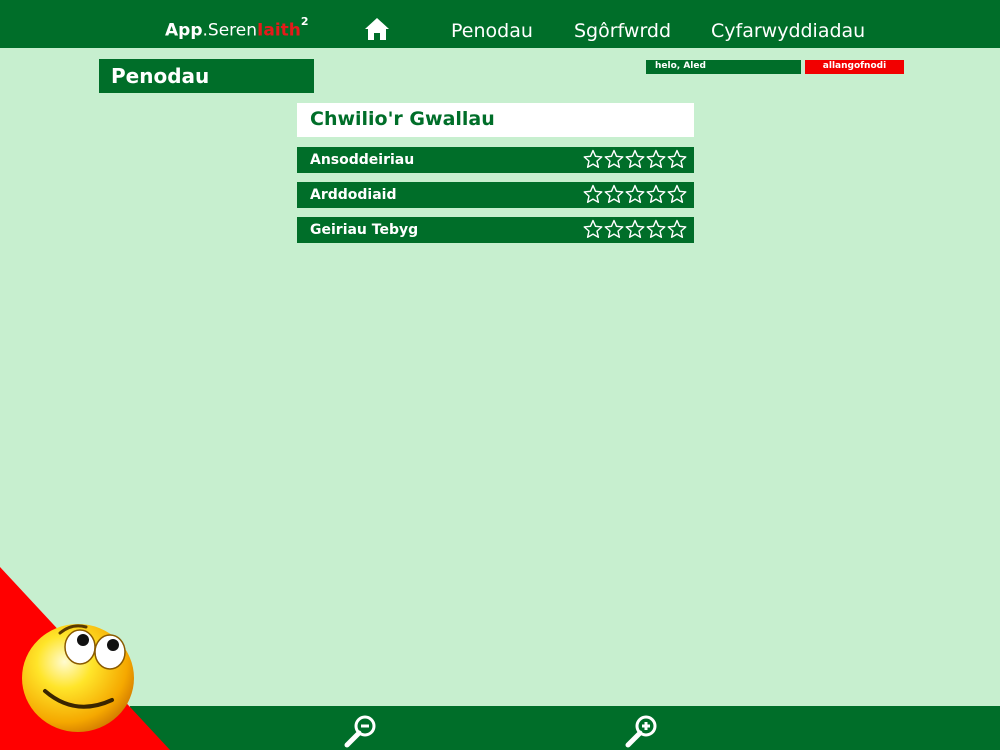 The height and width of the screenshot is (750, 1000). Describe the element at coordinates (361, 731) in the screenshot. I see `zoom-out-icon` at that location.